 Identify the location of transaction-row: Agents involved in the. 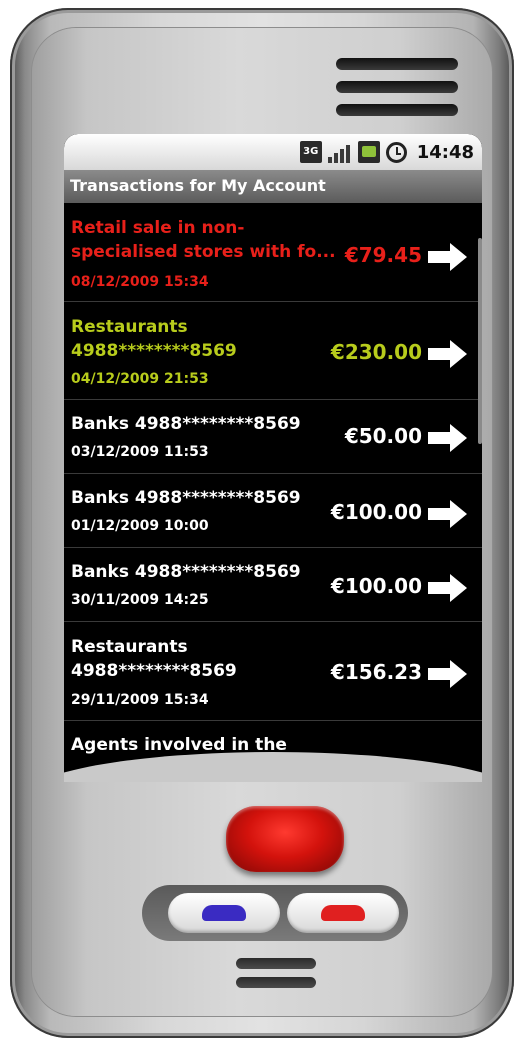
(273, 751).